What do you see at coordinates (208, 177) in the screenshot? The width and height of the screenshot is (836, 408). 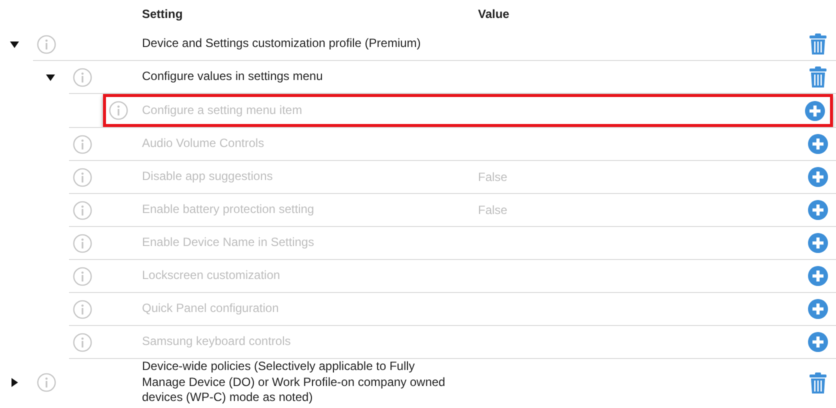 I see `setting-label: Disable app suggestions` at bounding box center [208, 177].